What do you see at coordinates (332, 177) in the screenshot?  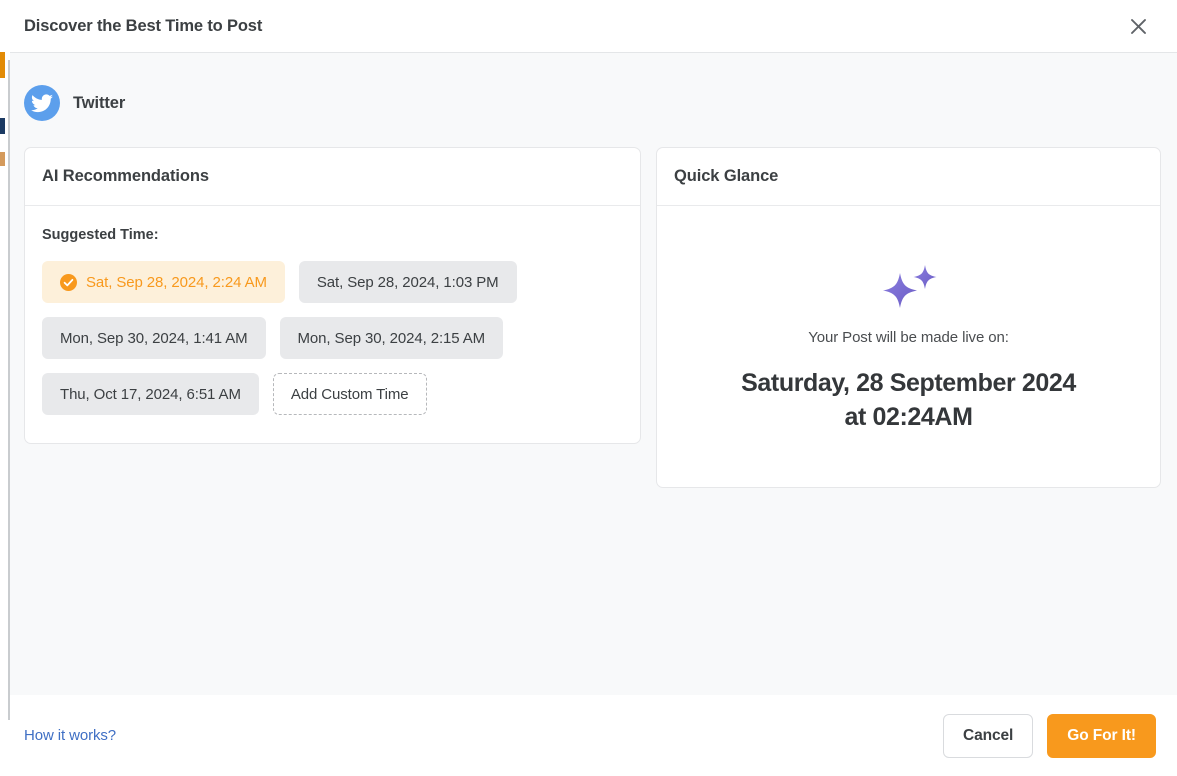 I see `ai-recommendations-header: AI Recommendations` at bounding box center [332, 177].